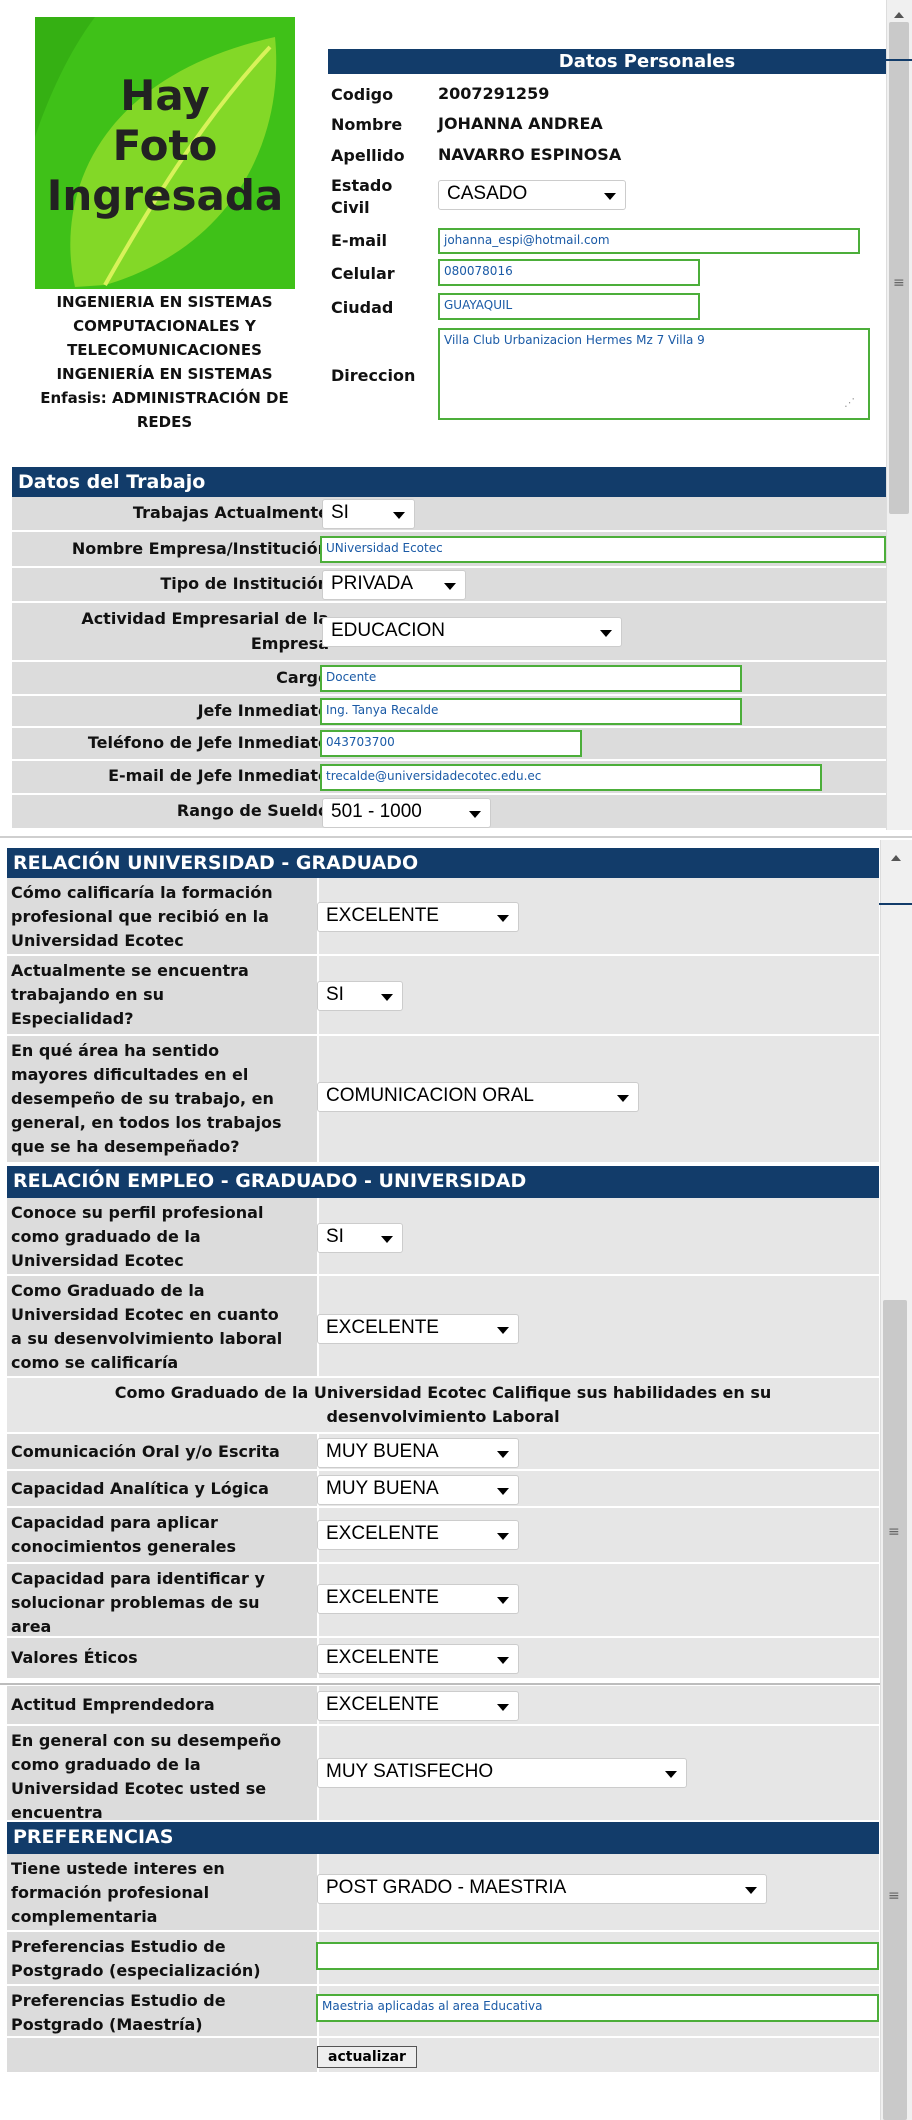 The height and width of the screenshot is (2120, 912). I want to click on label-line: a su desenvolvimiento laboral, so click(147, 1338).